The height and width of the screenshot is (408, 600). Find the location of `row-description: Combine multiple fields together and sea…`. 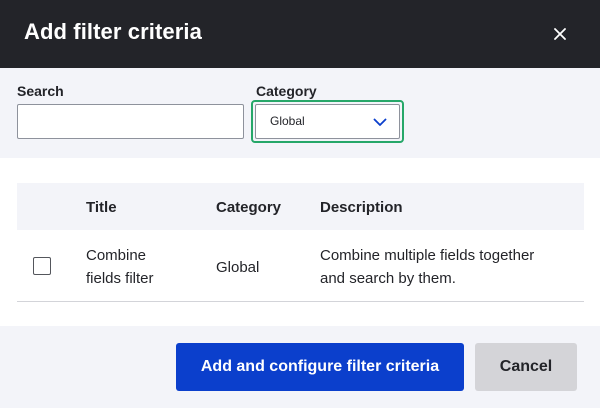

row-description: Combine multiple fields together and sea… is located at coordinates (427, 267).